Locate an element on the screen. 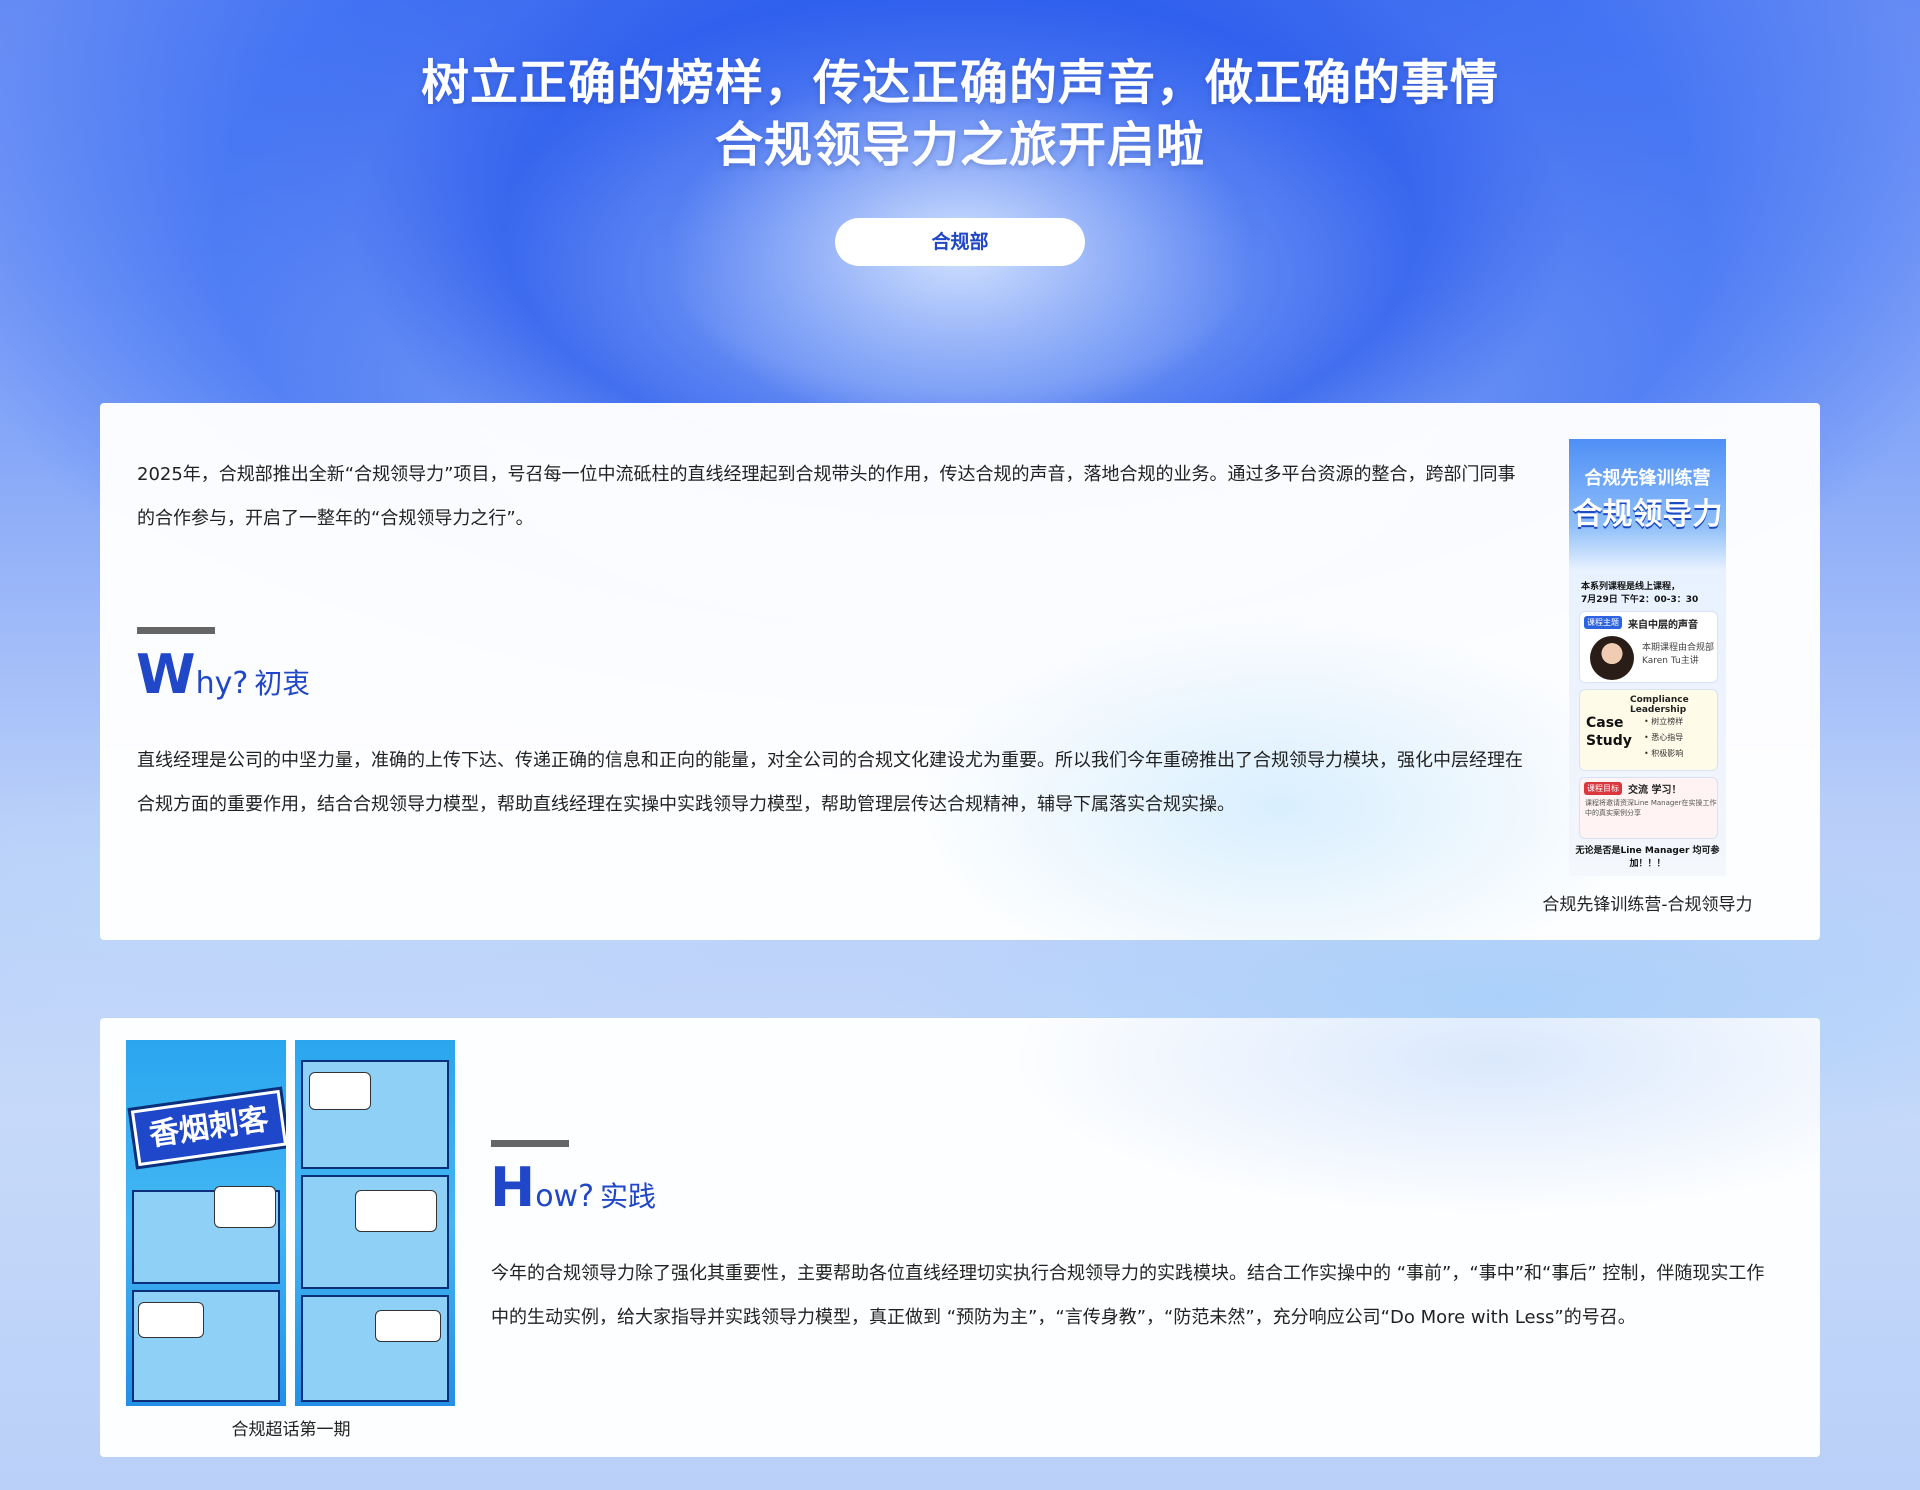  poster-list-item: • 悉心指导 is located at coordinates (1664, 737).